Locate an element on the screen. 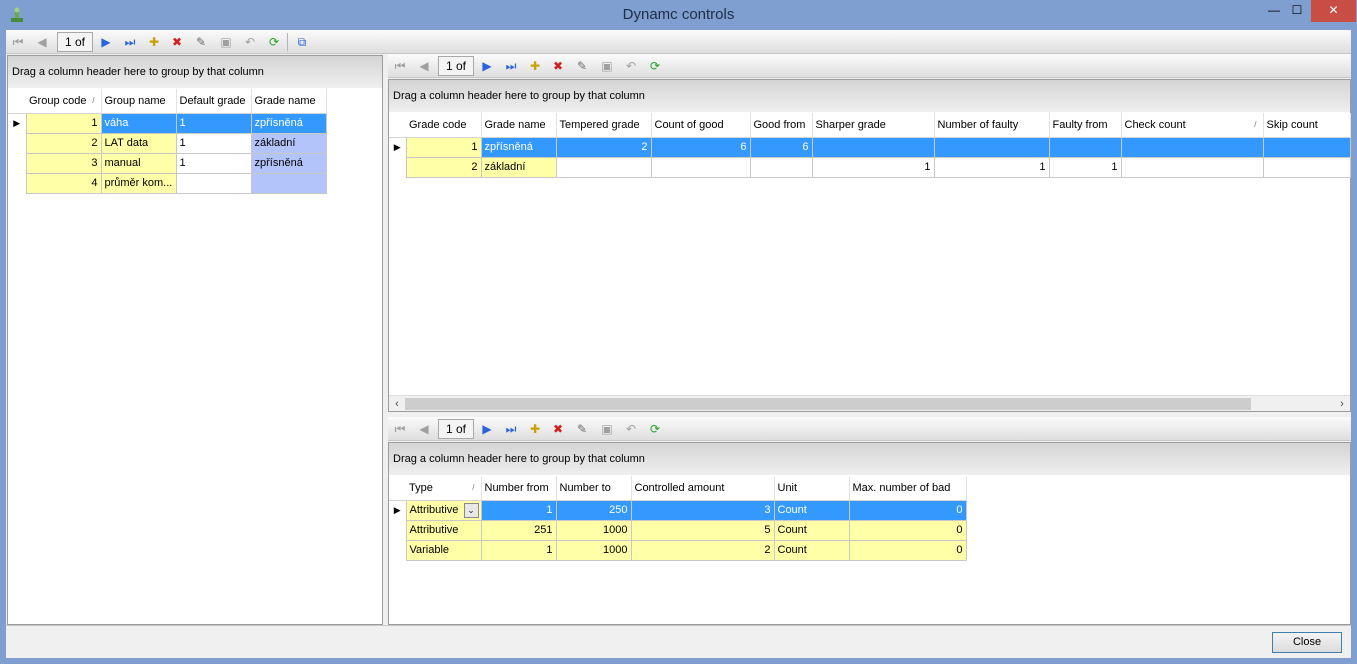 This screenshot has height=664, width=1357. cell-group-name: váha is located at coordinates (138, 123).